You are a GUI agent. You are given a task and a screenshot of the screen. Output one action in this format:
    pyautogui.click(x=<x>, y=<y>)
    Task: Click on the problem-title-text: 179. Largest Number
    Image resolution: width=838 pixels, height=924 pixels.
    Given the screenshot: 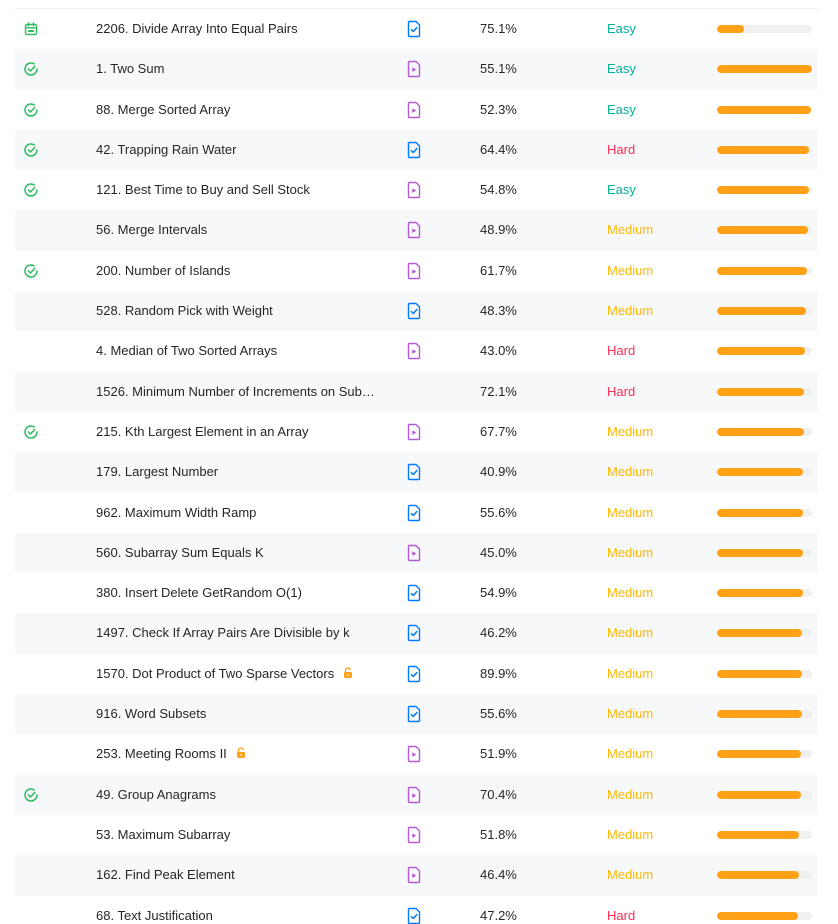 What is the action you would take?
    pyautogui.click(x=157, y=472)
    